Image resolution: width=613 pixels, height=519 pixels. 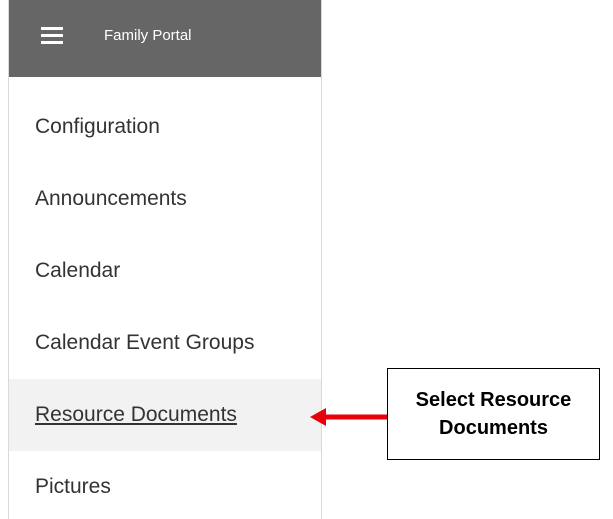 I want to click on nav-item-calendar: Calendar, so click(x=165, y=271).